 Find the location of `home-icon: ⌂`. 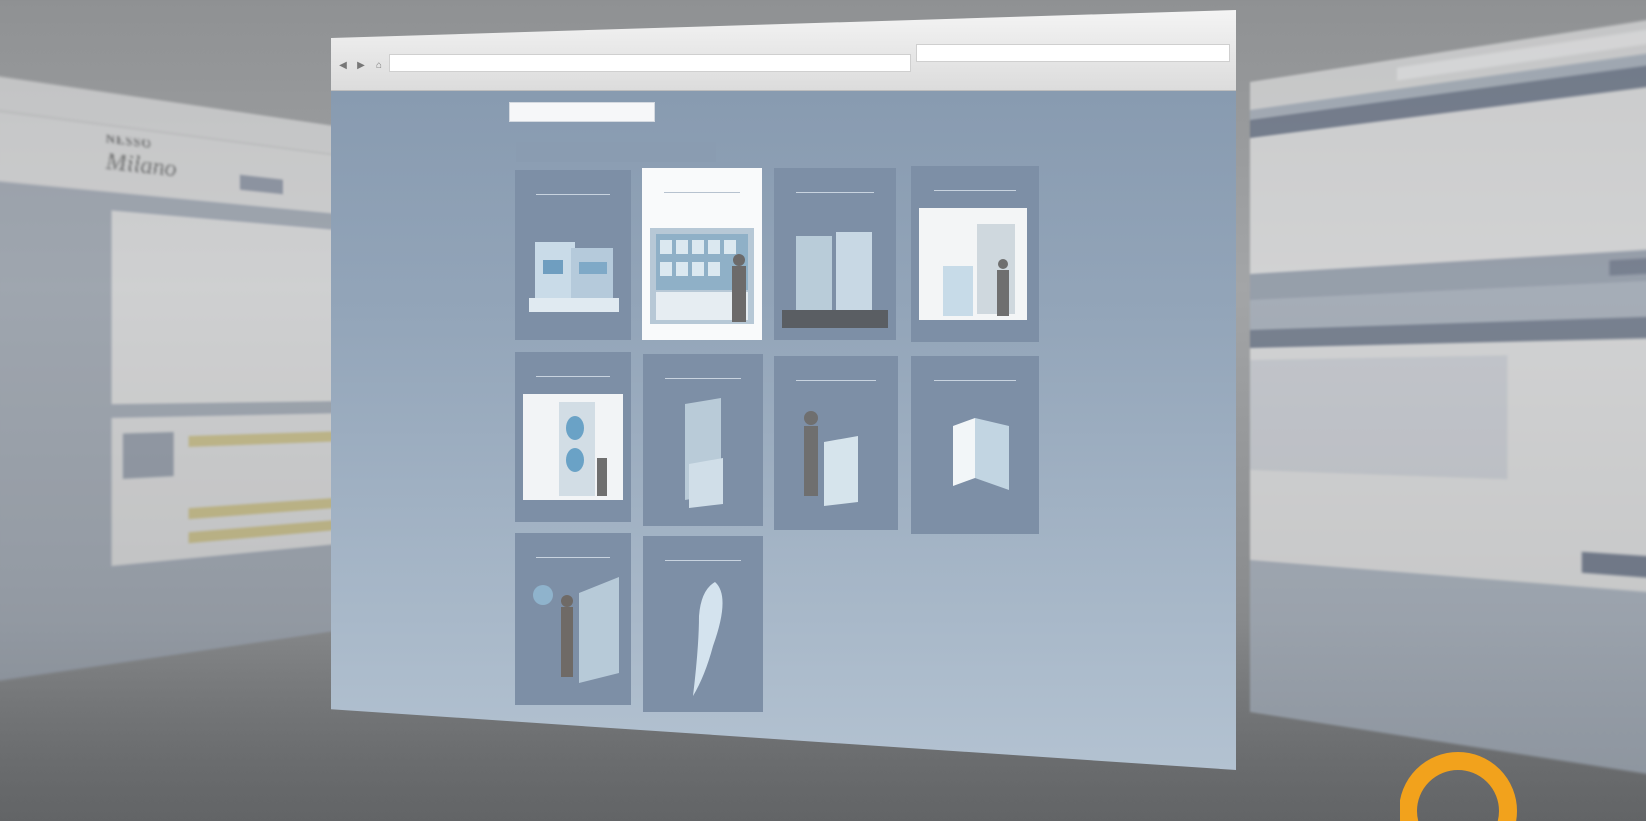

home-icon: ⌂ is located at coordinates (379, 66).